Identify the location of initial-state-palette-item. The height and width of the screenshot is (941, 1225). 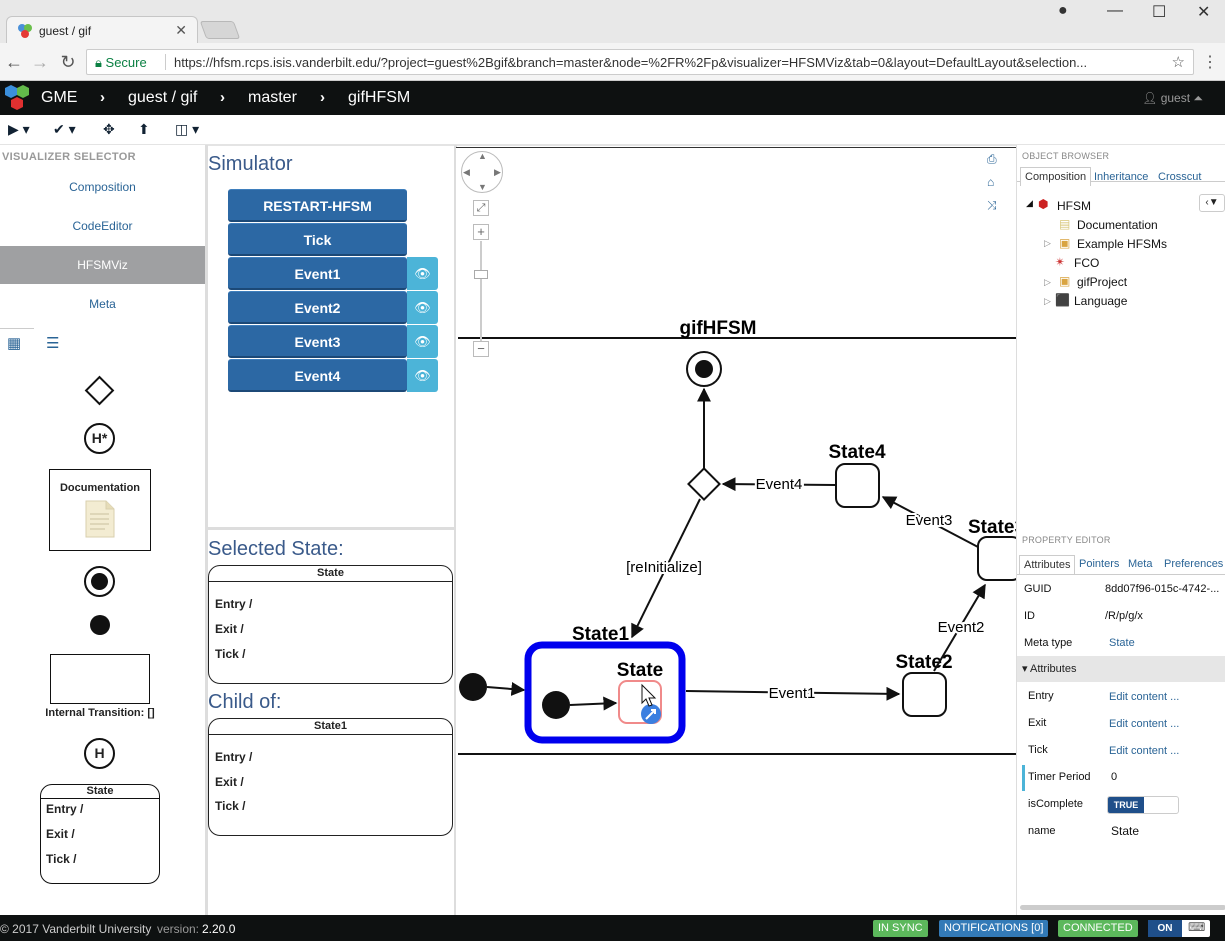
(100, 625).